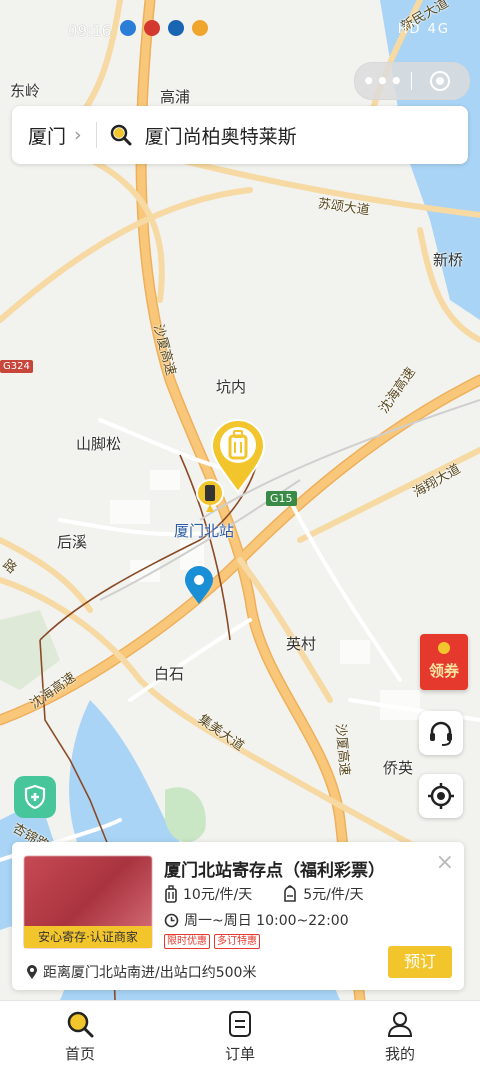 This screenshot has width=480, height=1067. What do you see at coordinates (383, 81) in the screenshot?
I see `more-menu-button: •••` at bounding box center [383, 81].